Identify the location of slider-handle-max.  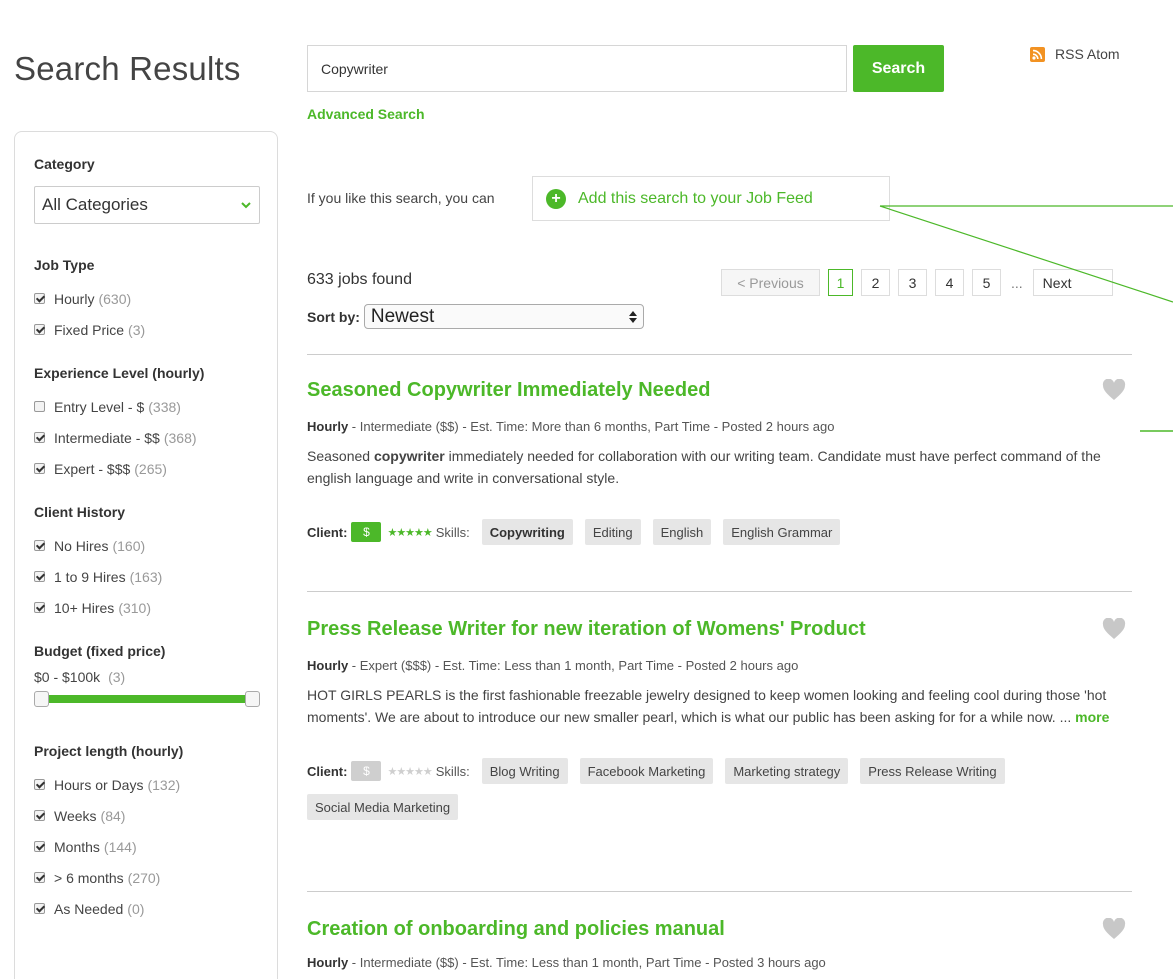
(252, 699).